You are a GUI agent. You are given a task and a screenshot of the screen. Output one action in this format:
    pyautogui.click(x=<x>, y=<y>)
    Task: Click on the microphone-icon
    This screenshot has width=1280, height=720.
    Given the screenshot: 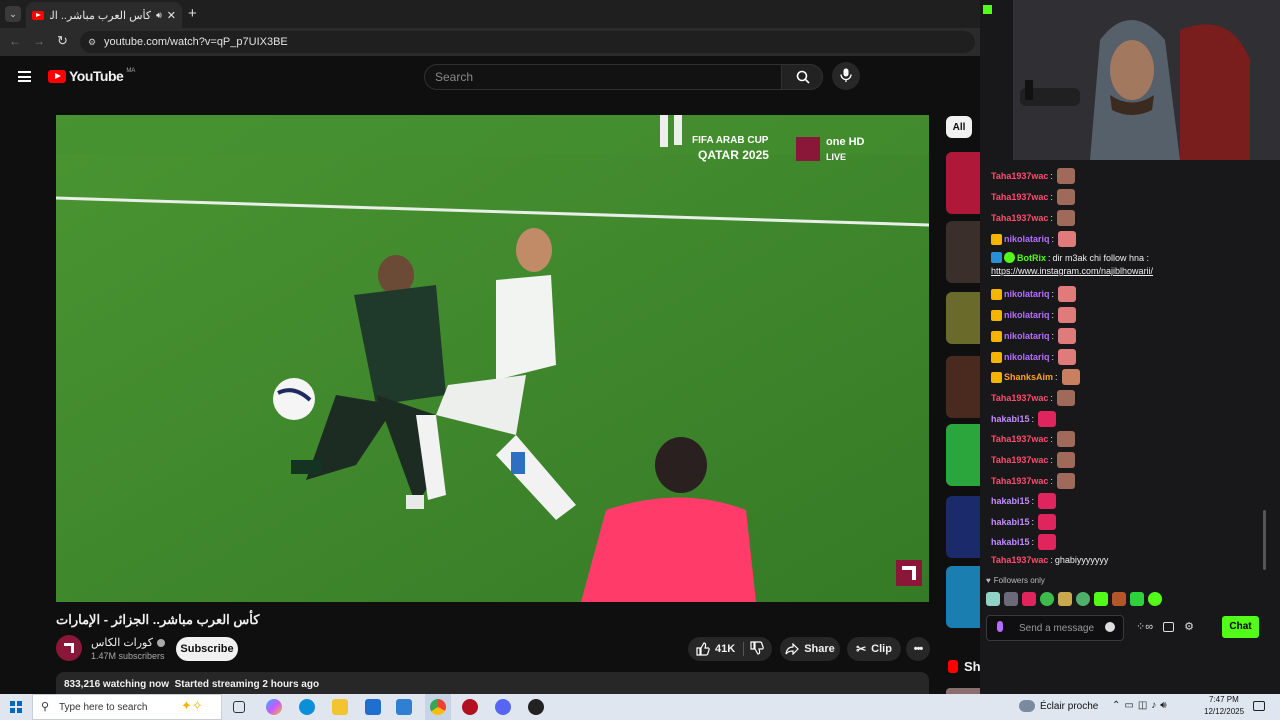 What is the action you would take?
    pyautogui.click(x=1000, y=626)
    